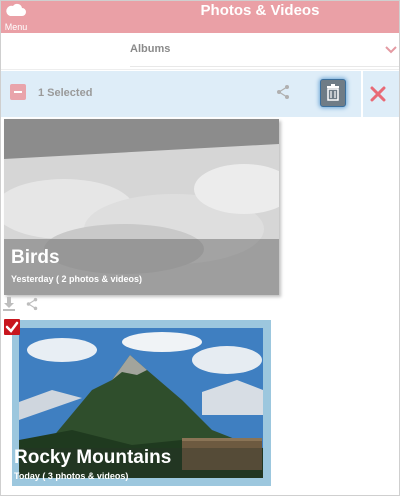 The width and height of the screenshot is (400, 496). What do you see at coordinates (9, 304) in the screenshot?
I see `download-icon` at bounding box center [9, 304].